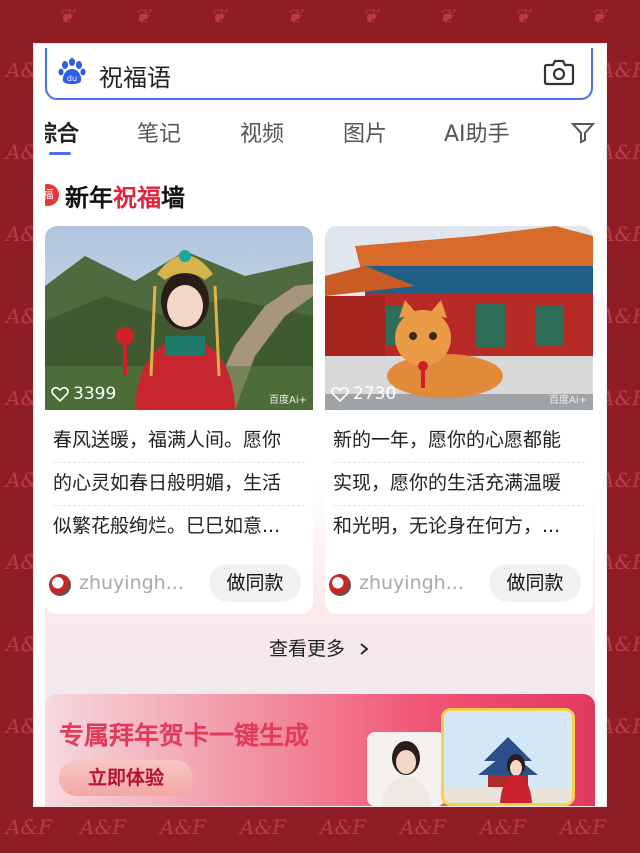 The width and height of the screenshot is (640, 853). What do you see at coordinates (173, 198) in the screenshot?
I see `section-title-suffix: 墙` at bounding box center [173, 198].